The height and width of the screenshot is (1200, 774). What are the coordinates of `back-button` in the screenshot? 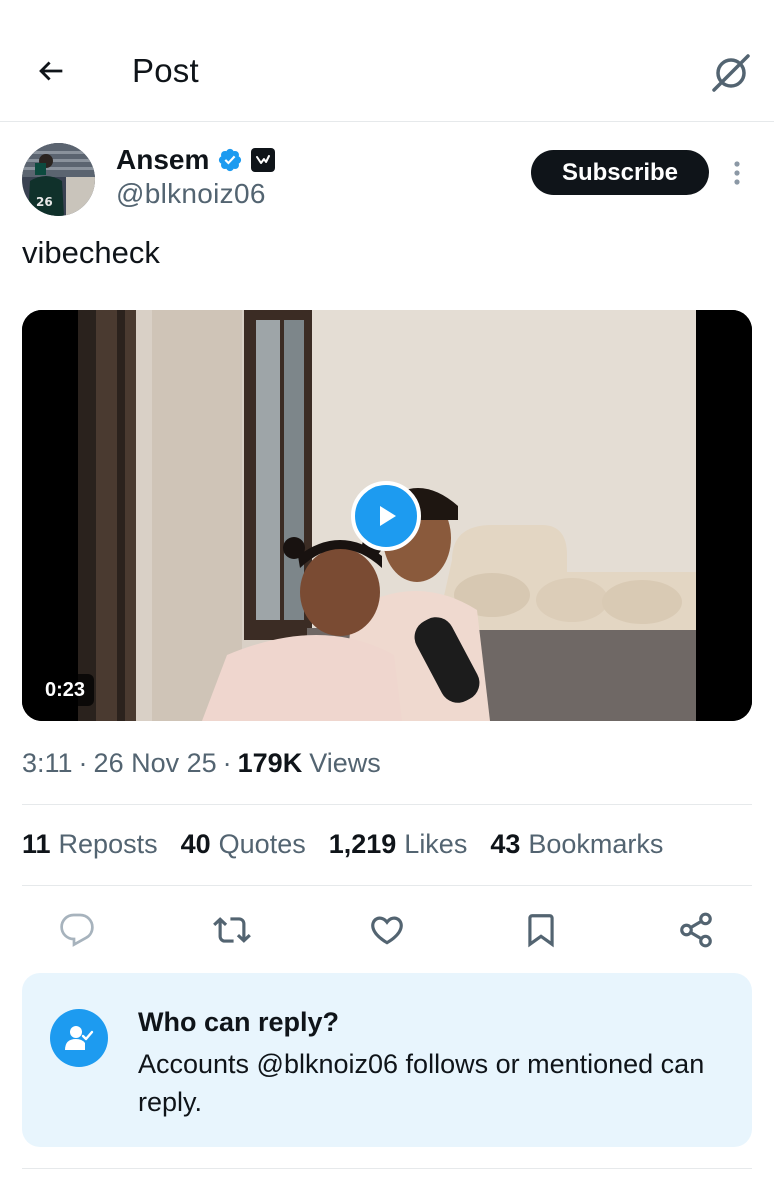 It's located at (51, 71).